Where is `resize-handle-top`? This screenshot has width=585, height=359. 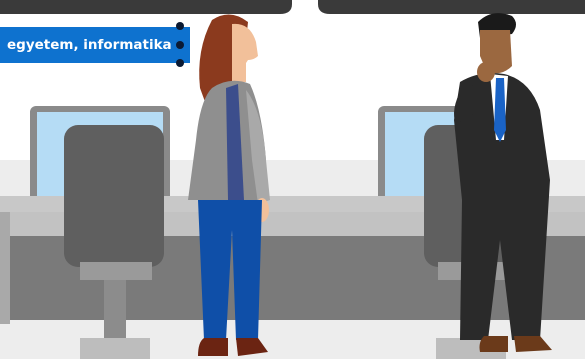
resize-handle-top is located at coordinates (180, 26).